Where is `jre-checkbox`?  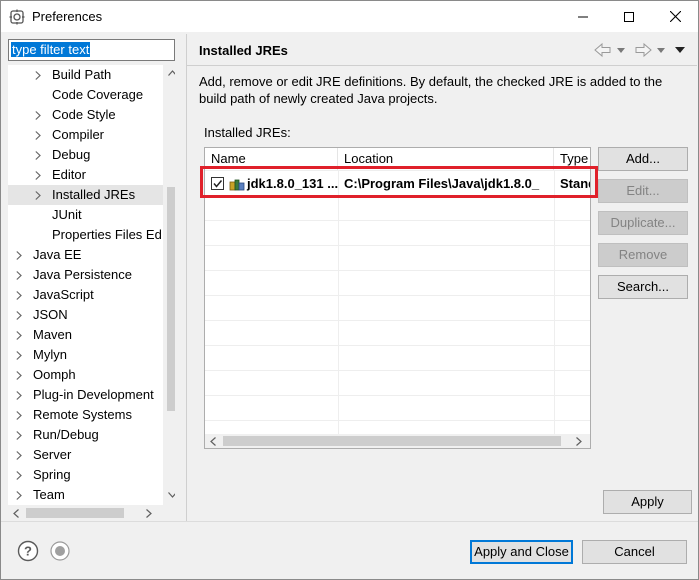 jre-checkbox is located at coordinates (217, 183).